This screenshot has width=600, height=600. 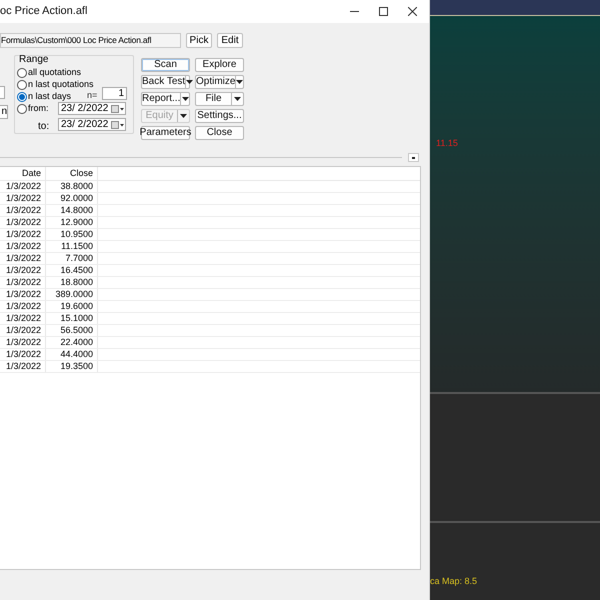 I want to click on n-label: n=, so click(x=92, y=95).